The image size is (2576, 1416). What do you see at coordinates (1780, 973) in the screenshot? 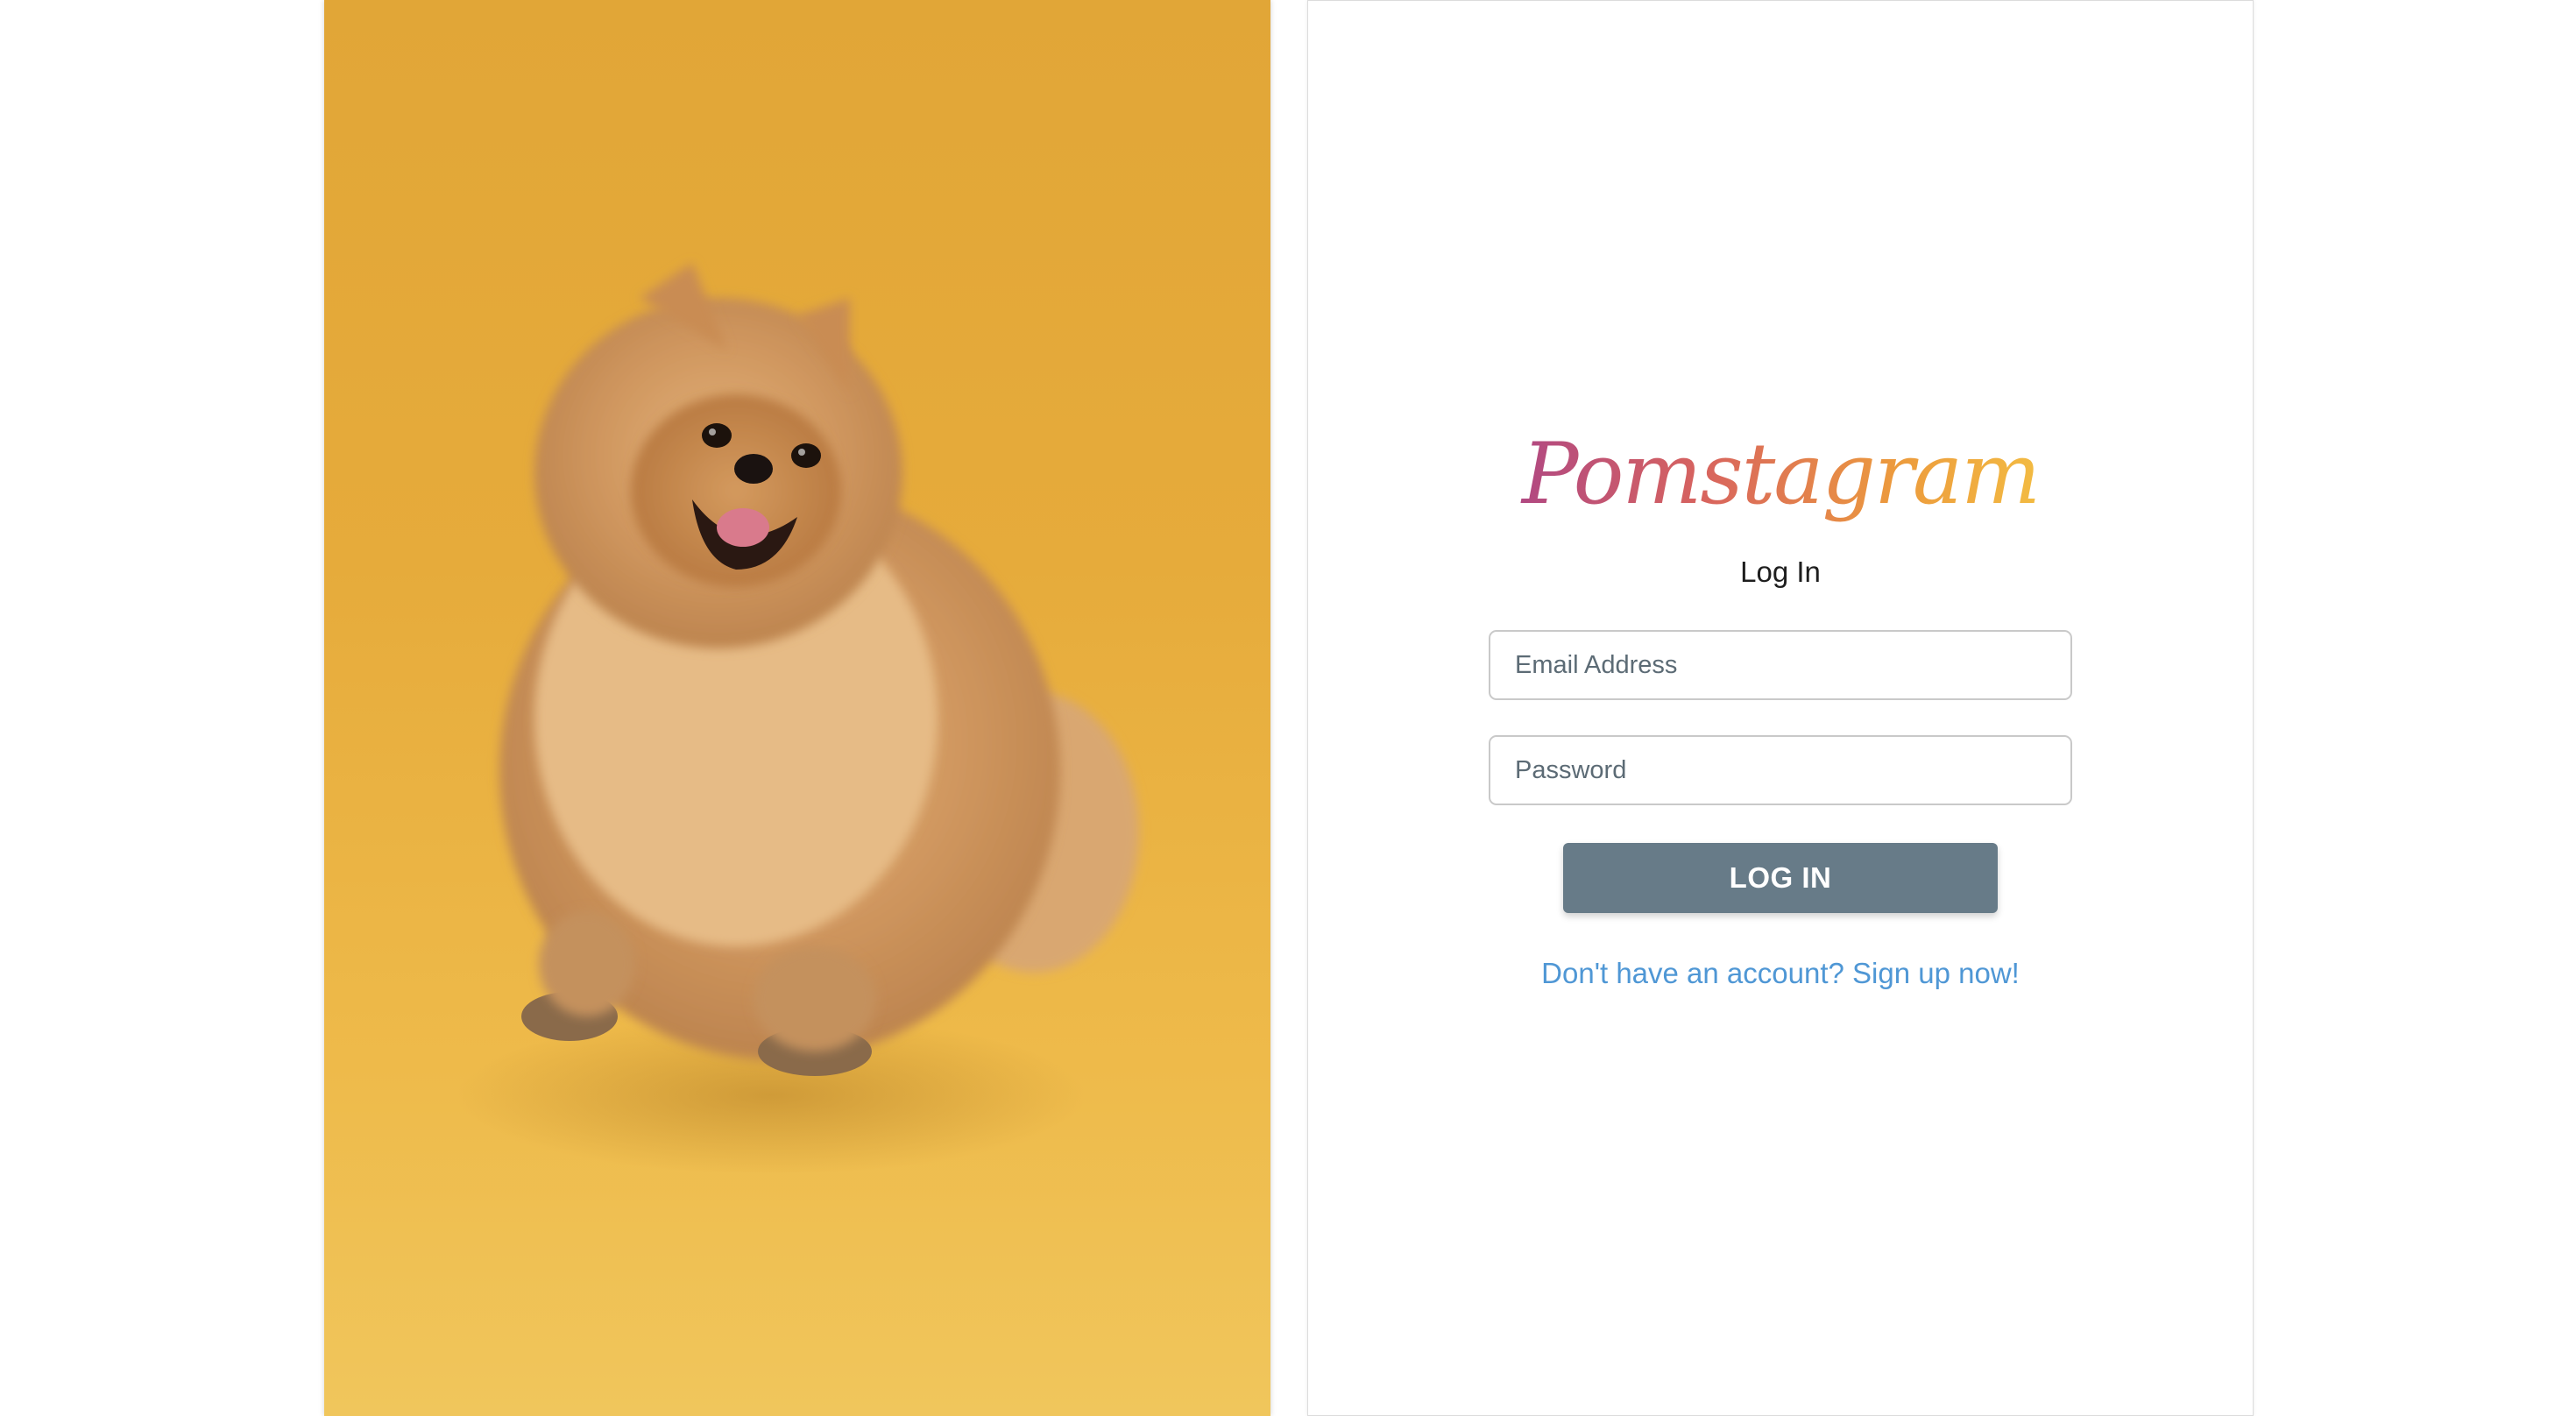
I see `signup-link: Don't have an account? Sign up now!` at bounding box center [1780, 973].